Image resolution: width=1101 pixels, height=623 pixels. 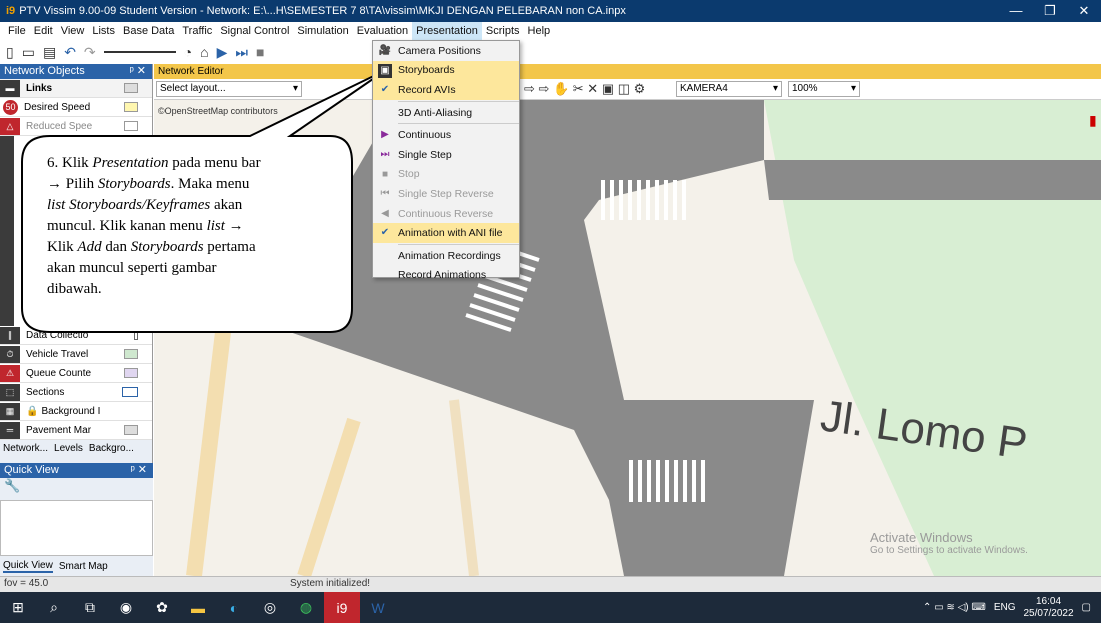 What do you see at coordinates (26, 583) in the screenshot?
I see `status-fov: fov = 45.0` at bounding box center [26, 583].